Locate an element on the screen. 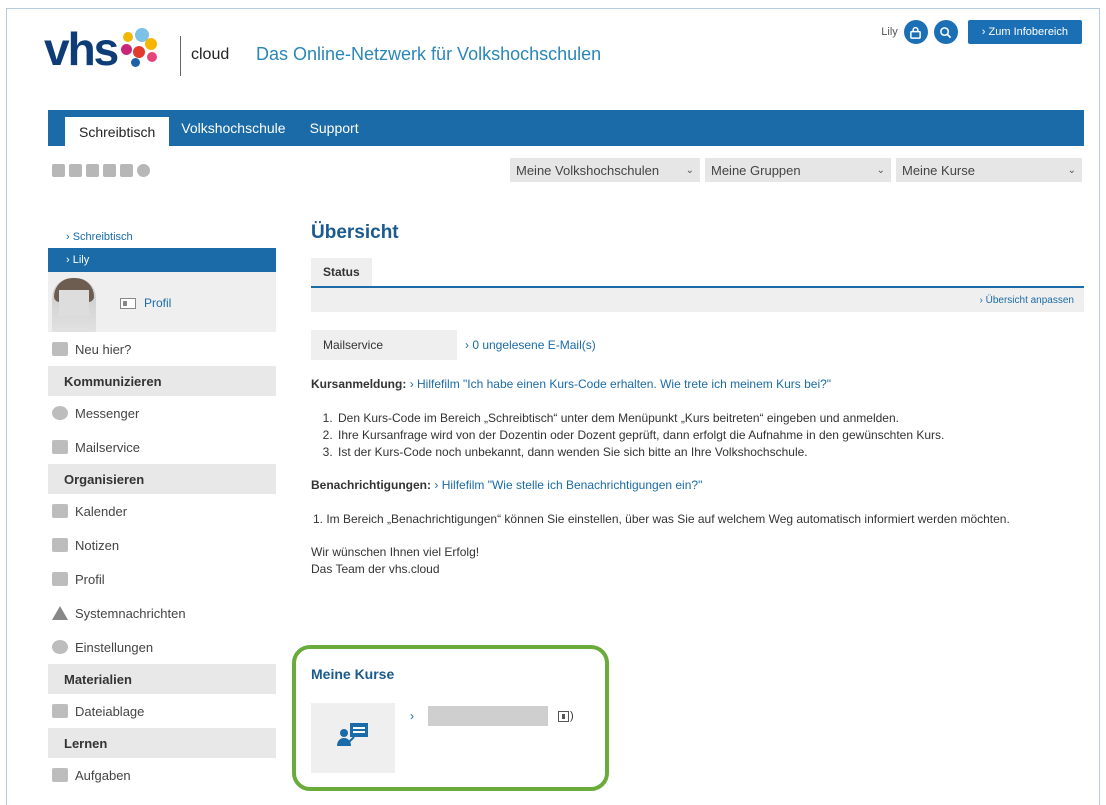  search-icon is located at coordinates (945, 32).